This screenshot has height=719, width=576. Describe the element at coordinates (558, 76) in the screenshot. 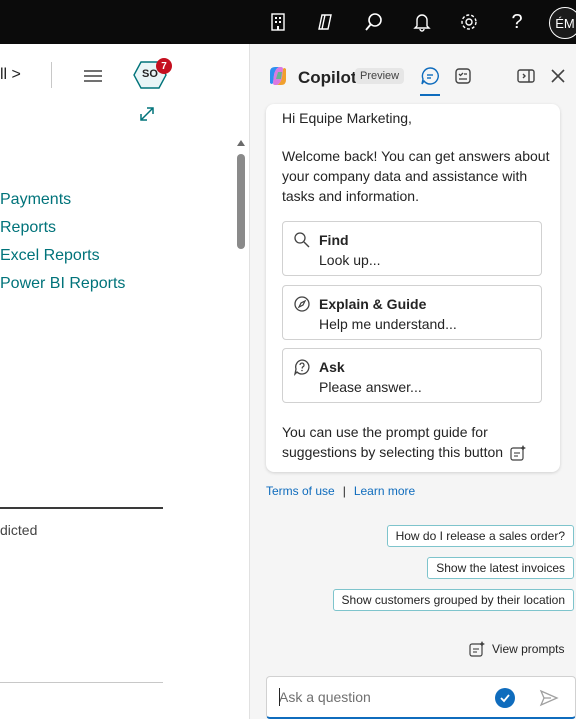

I see `close-icon` at that location.